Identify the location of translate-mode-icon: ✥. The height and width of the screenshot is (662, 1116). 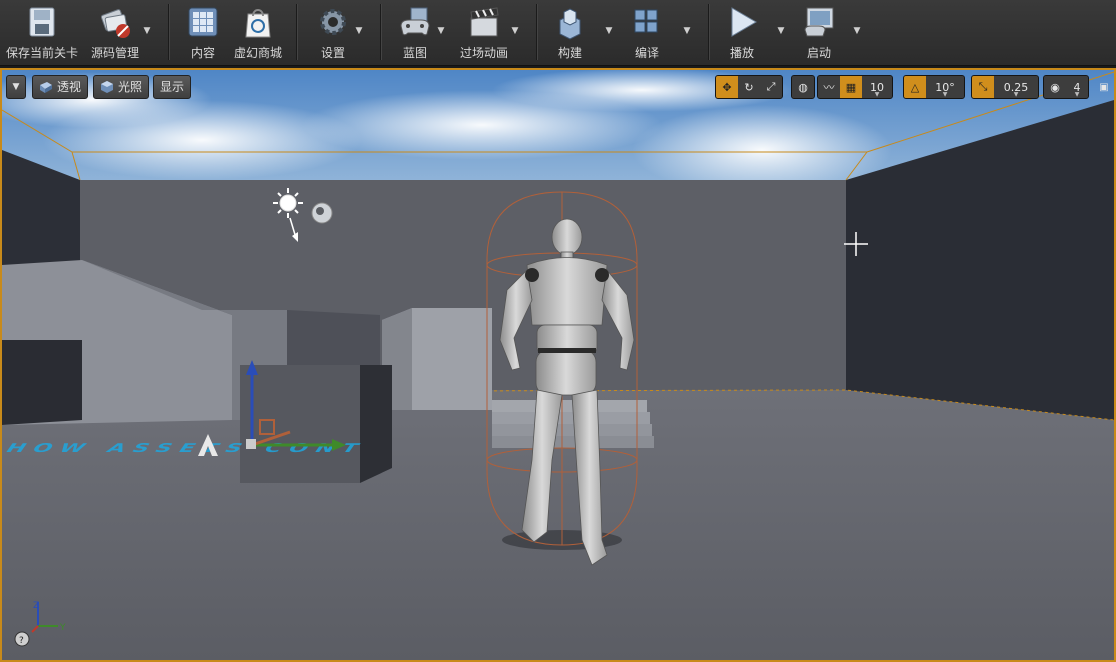
(727, 87).